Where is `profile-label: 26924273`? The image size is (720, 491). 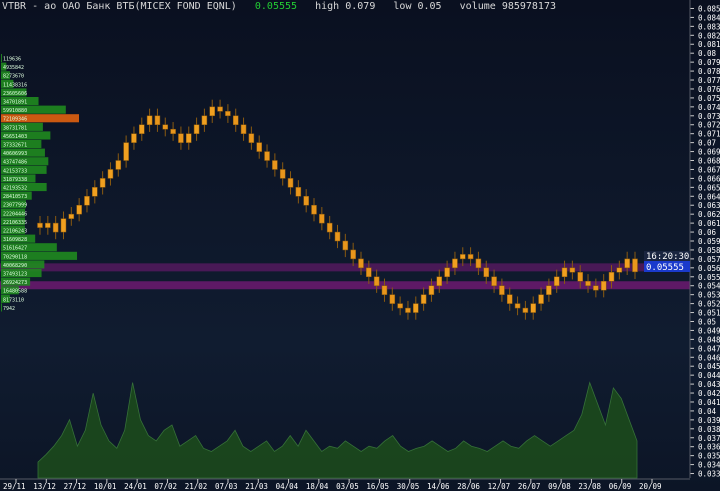 profile-label: 26924273 is located at coordinates (15, 283).